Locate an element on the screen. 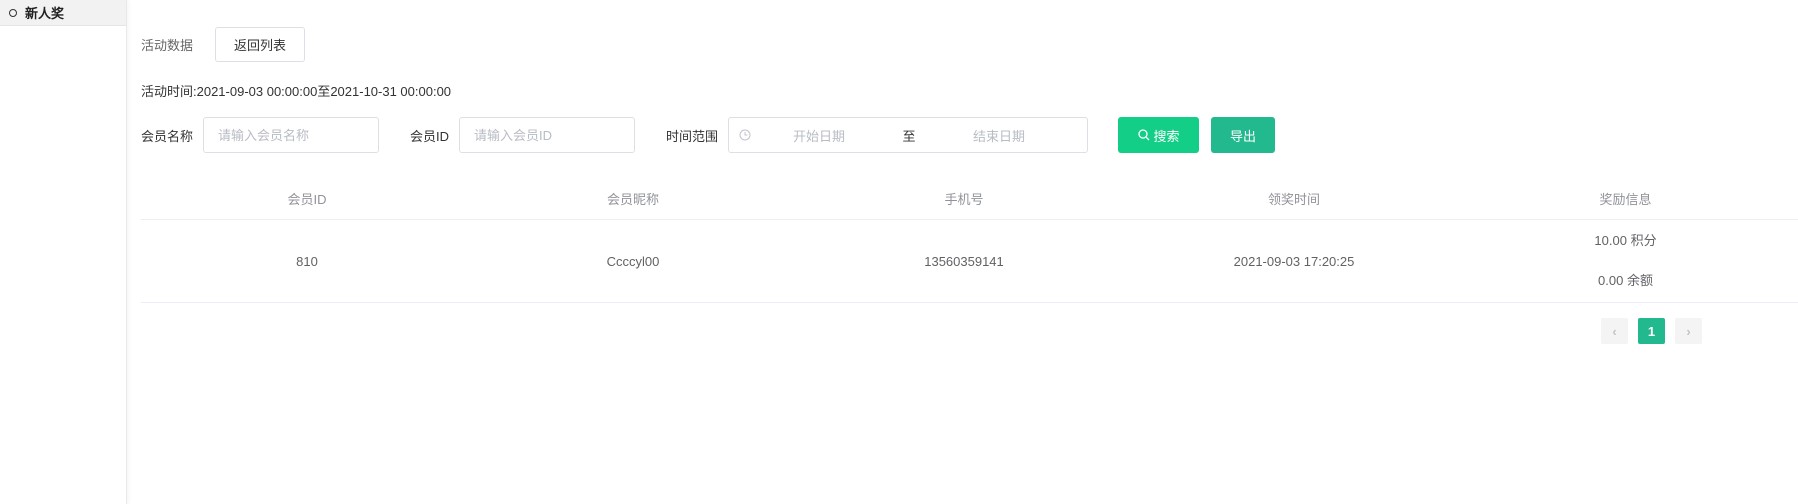  range-separator: 至 is located at coordinates (909, 136).